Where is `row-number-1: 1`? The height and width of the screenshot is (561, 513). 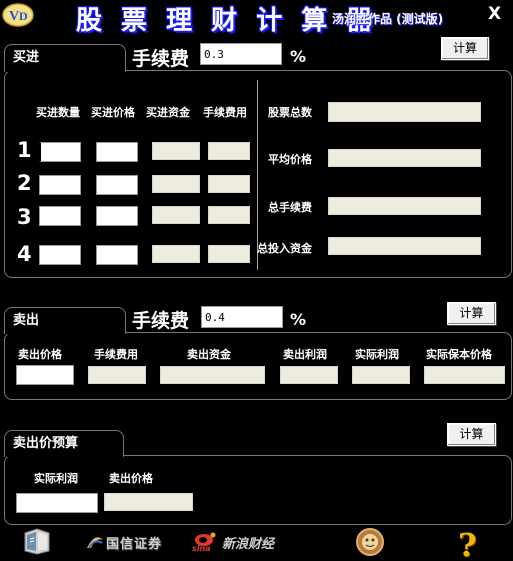 row-number-1: 1 is located at coordinates (24, 150).